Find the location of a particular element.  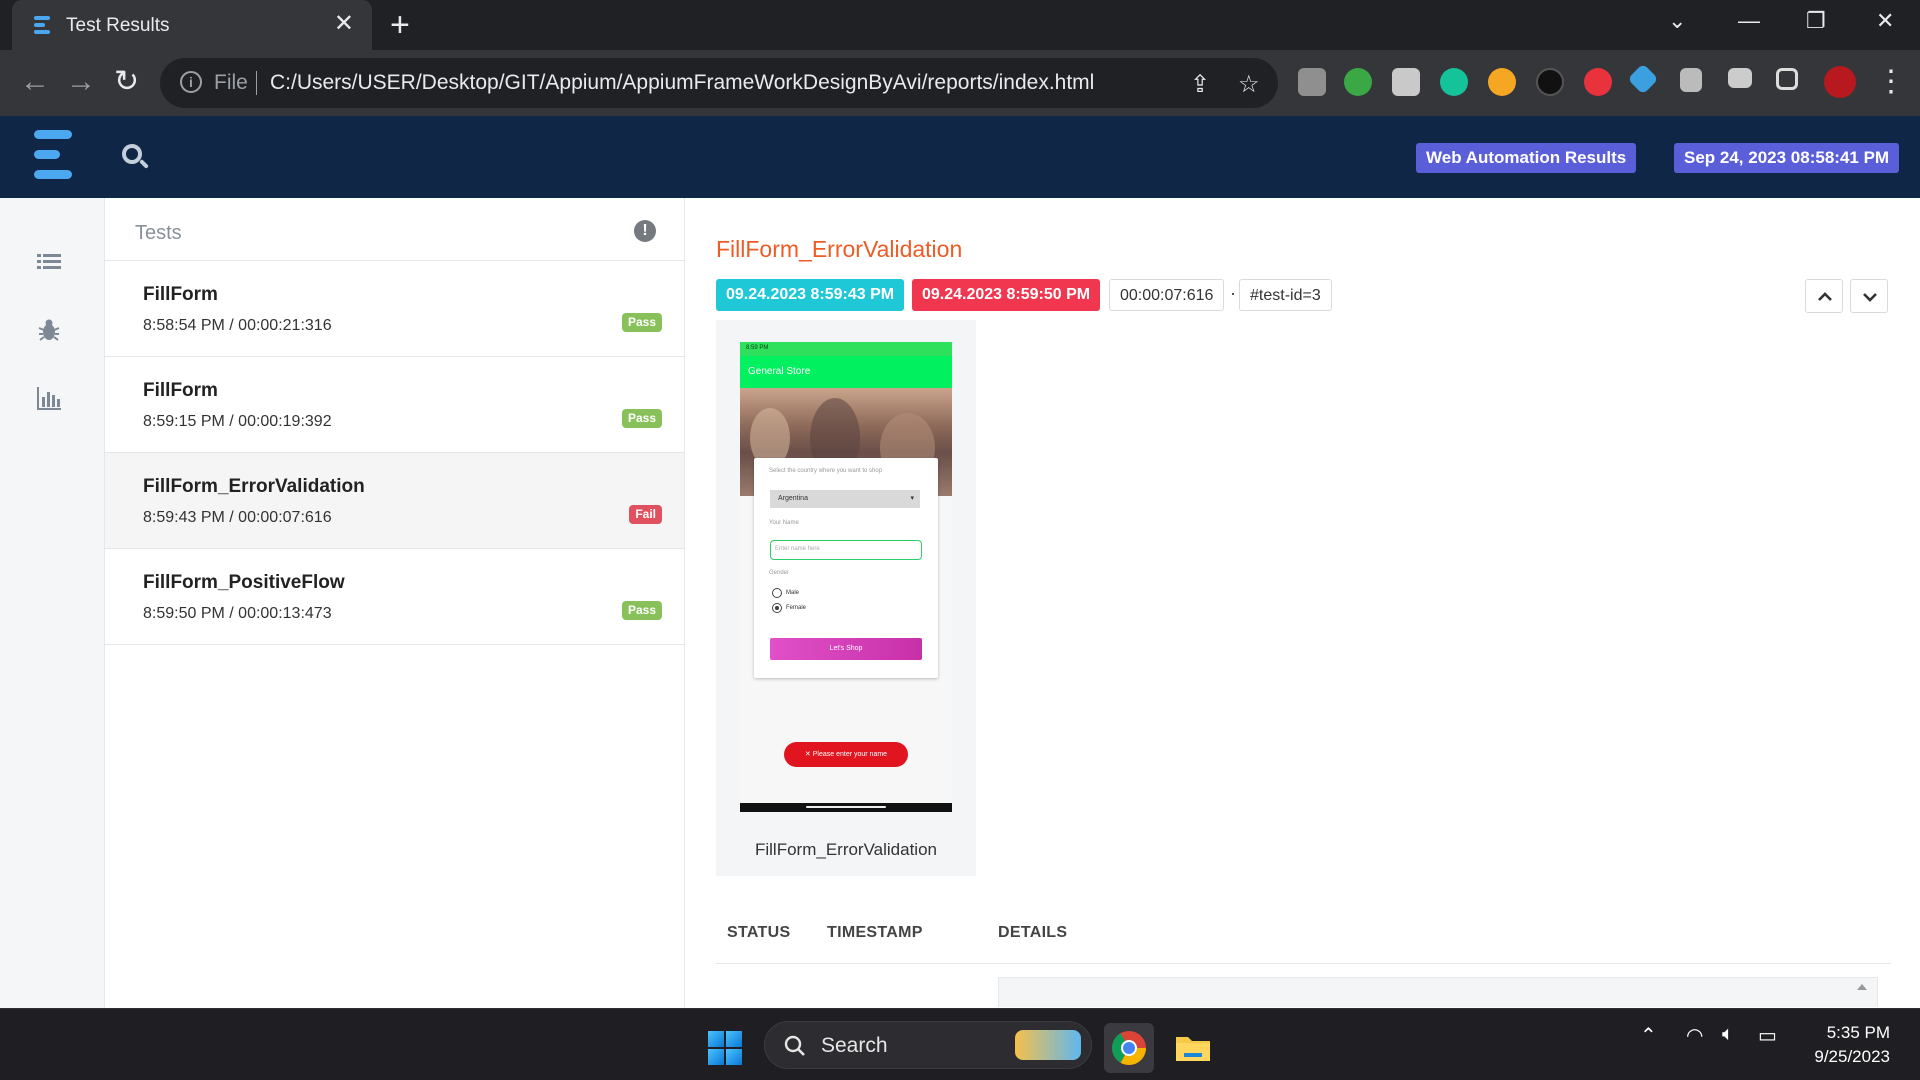

previous-test-button is located at coordinates (1824, 296).